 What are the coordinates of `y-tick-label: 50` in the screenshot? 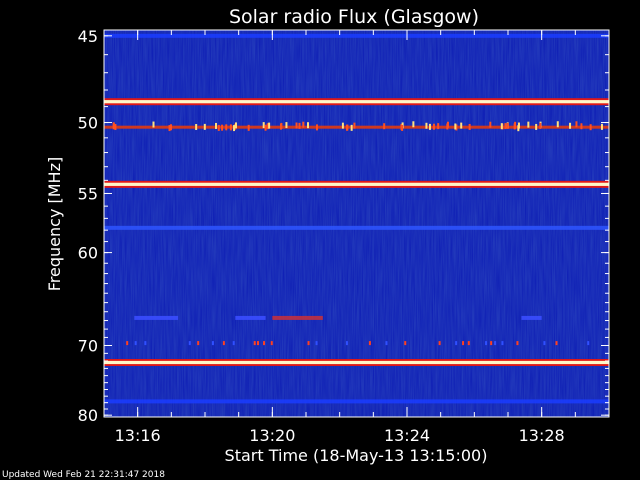 It's located at (88, 123).